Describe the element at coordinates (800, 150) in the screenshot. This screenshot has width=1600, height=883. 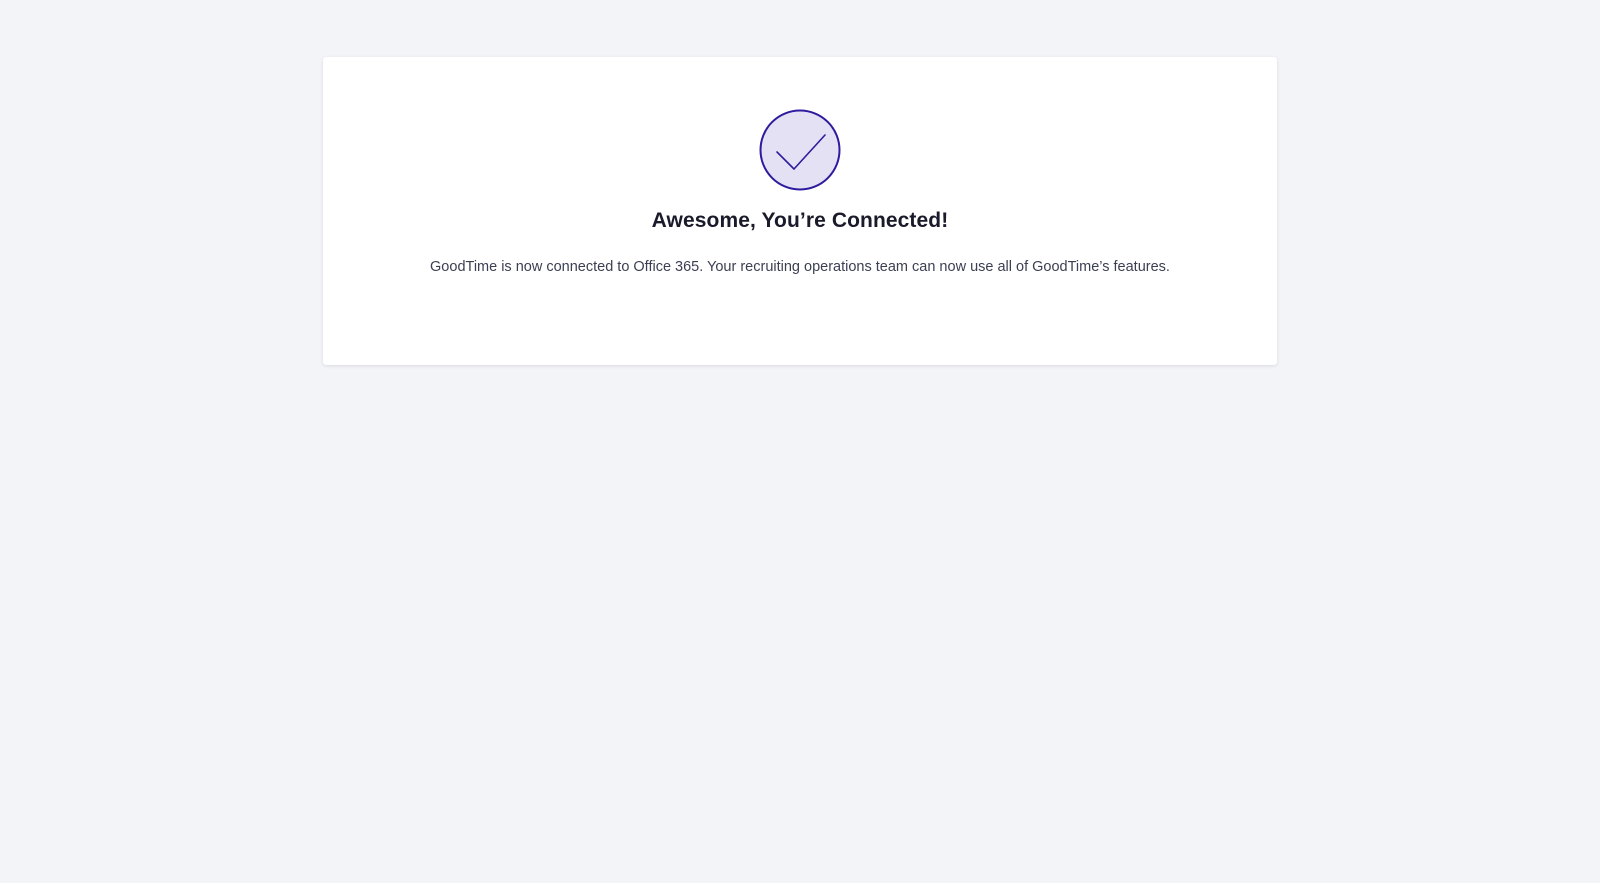
I see `check-circle-icon` at that location.